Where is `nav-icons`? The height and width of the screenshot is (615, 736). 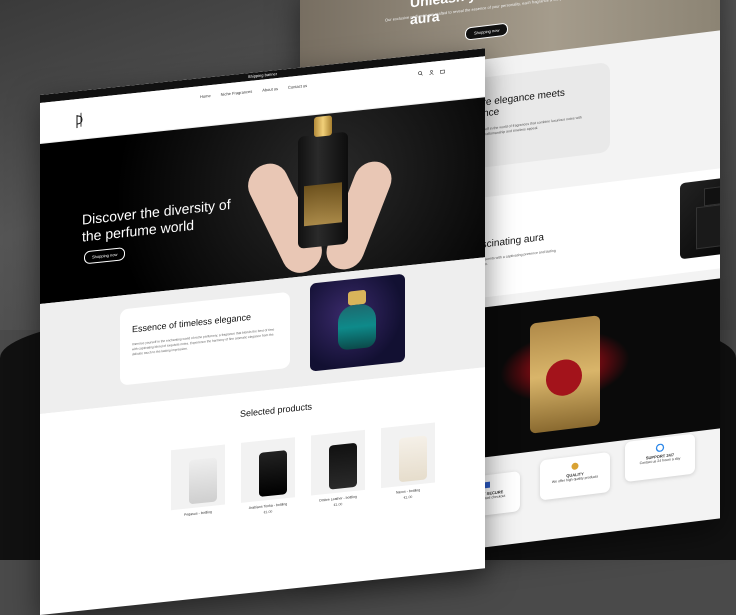
nav-icons is located at coordinates (431, 72).